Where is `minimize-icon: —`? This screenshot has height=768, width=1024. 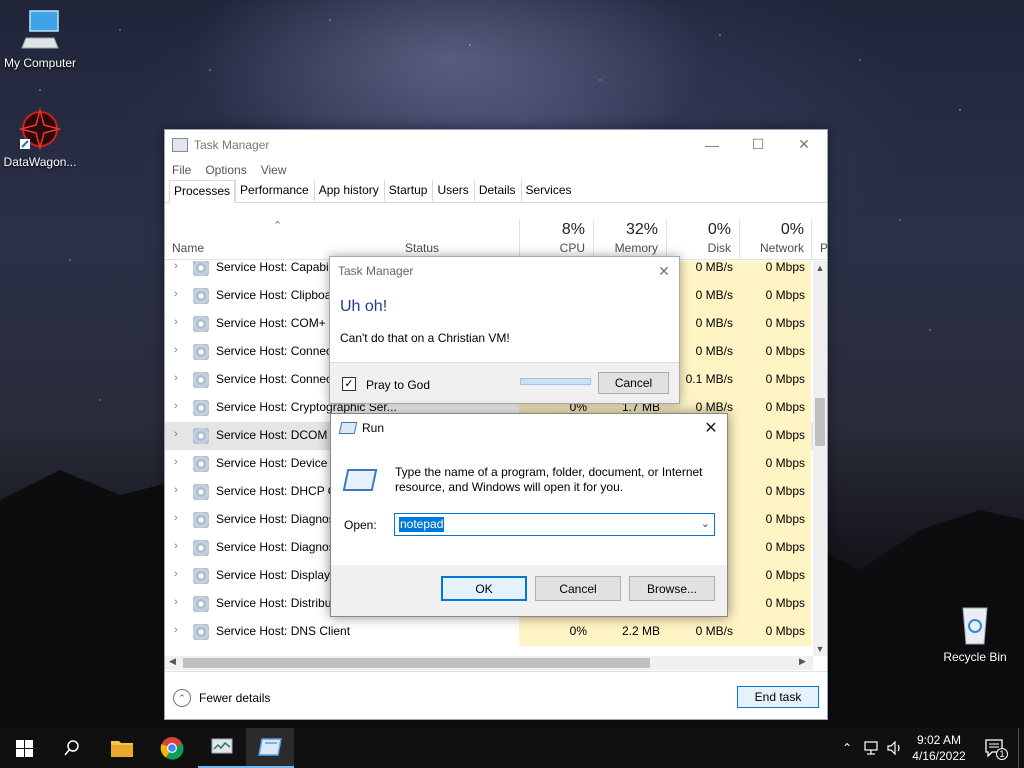 minimize-icon: — is located at coordinates (712, 144).